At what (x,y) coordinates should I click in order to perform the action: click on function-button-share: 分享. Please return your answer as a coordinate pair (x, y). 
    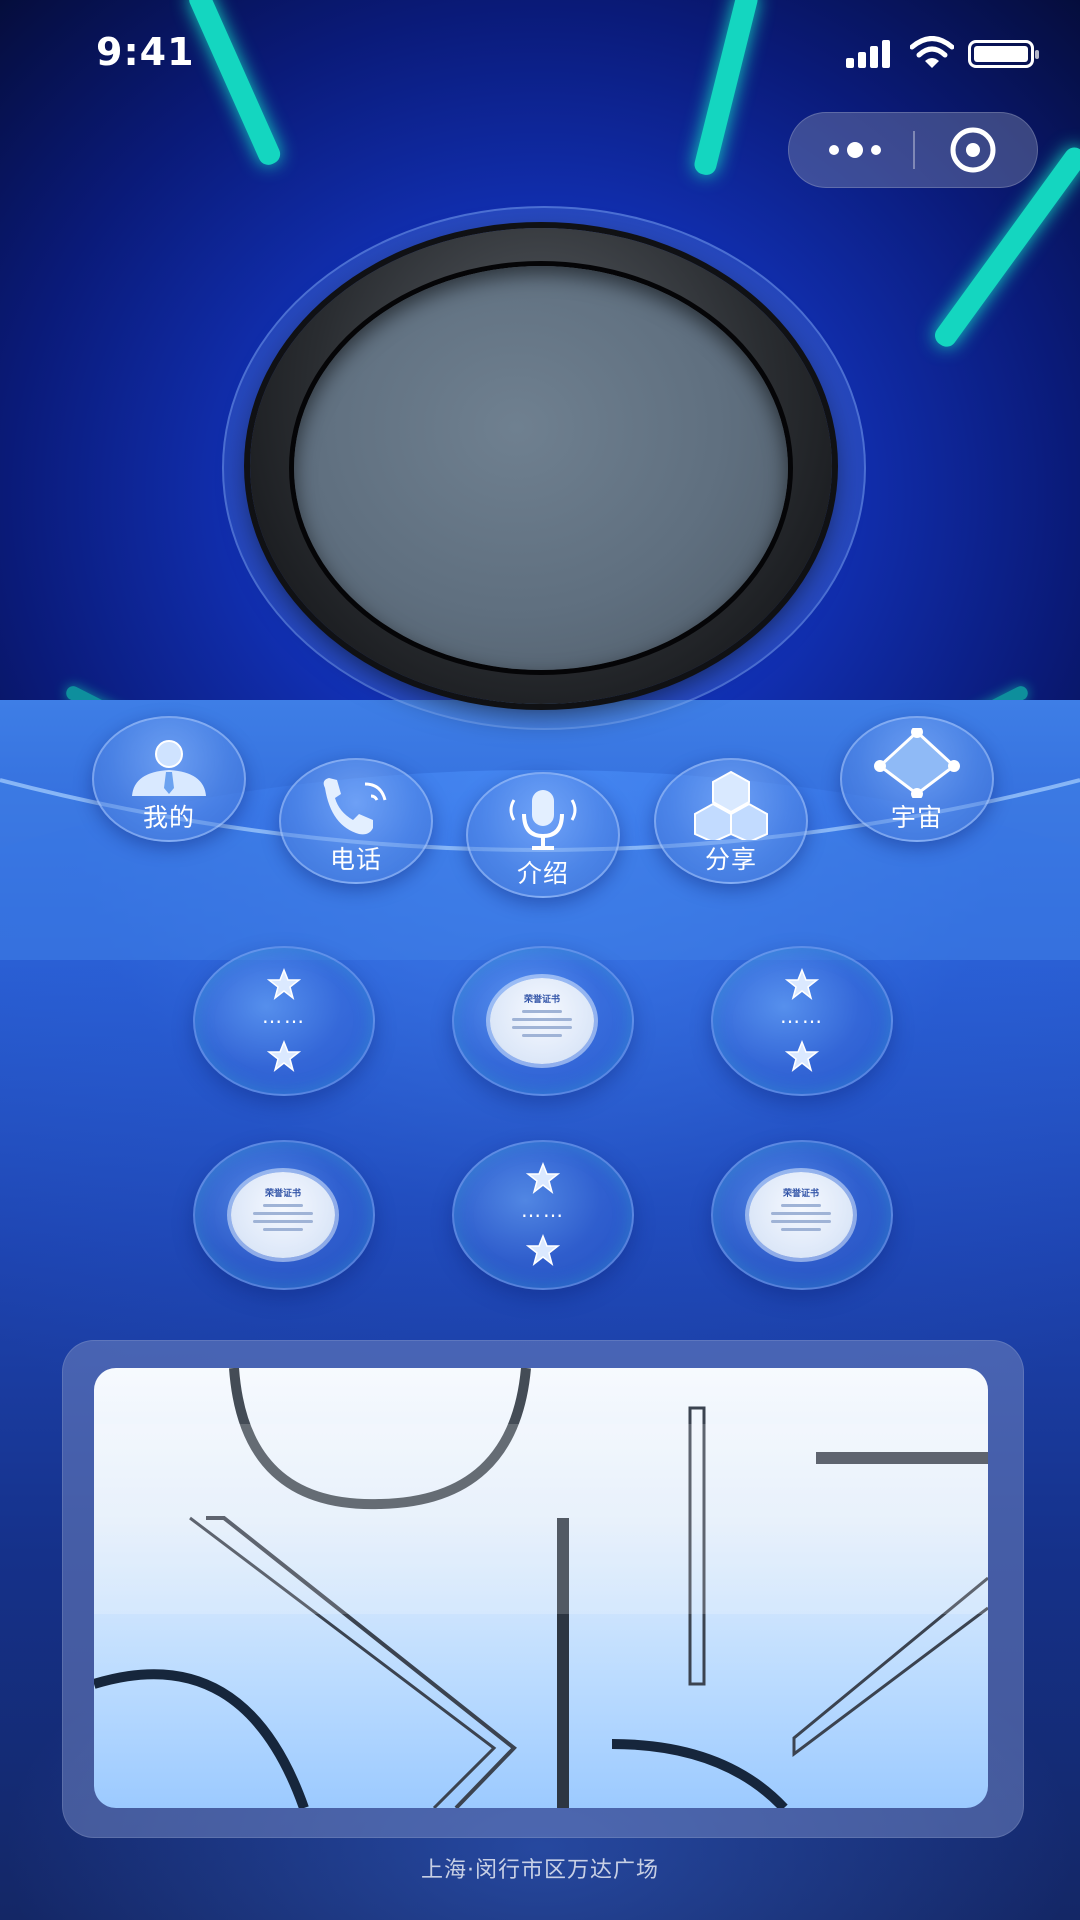
    Looking at the image, I should click on (731, 821).